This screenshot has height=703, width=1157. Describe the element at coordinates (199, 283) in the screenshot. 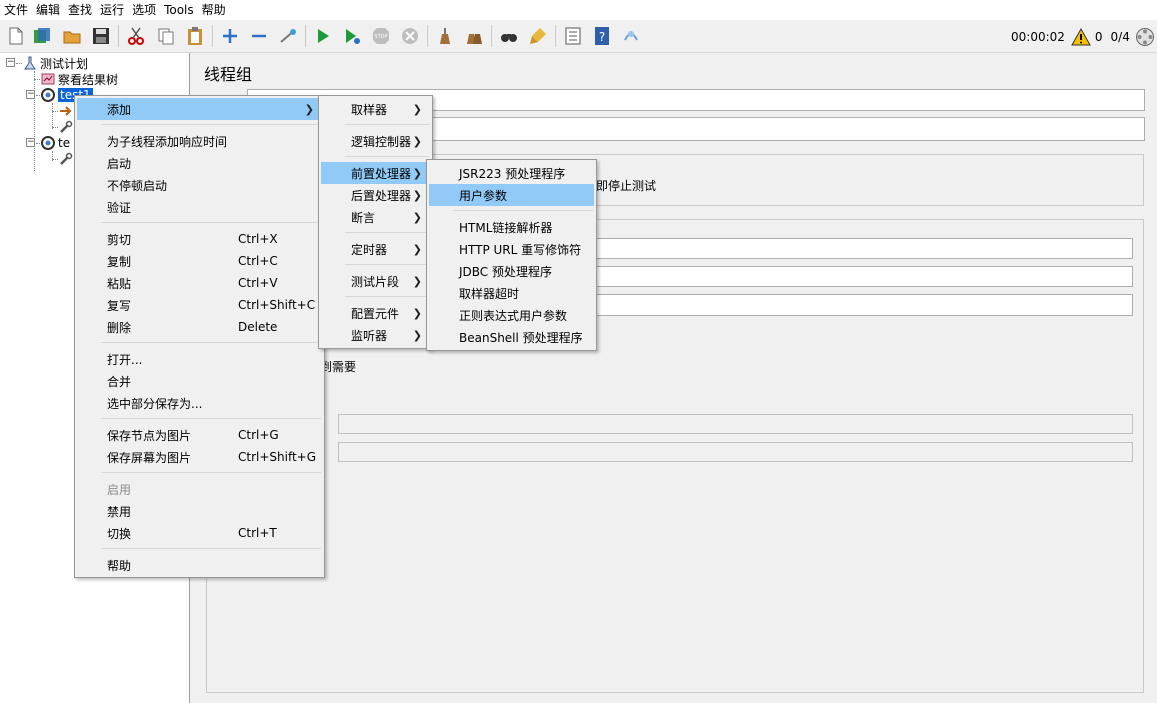

I see `menu-item-paste: 粘贴 Ctrl+V` at that location.